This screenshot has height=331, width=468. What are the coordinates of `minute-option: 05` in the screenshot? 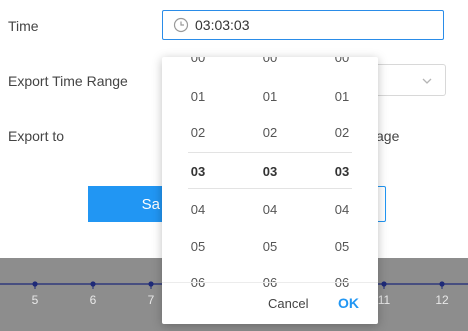 It's located at (270, 247).